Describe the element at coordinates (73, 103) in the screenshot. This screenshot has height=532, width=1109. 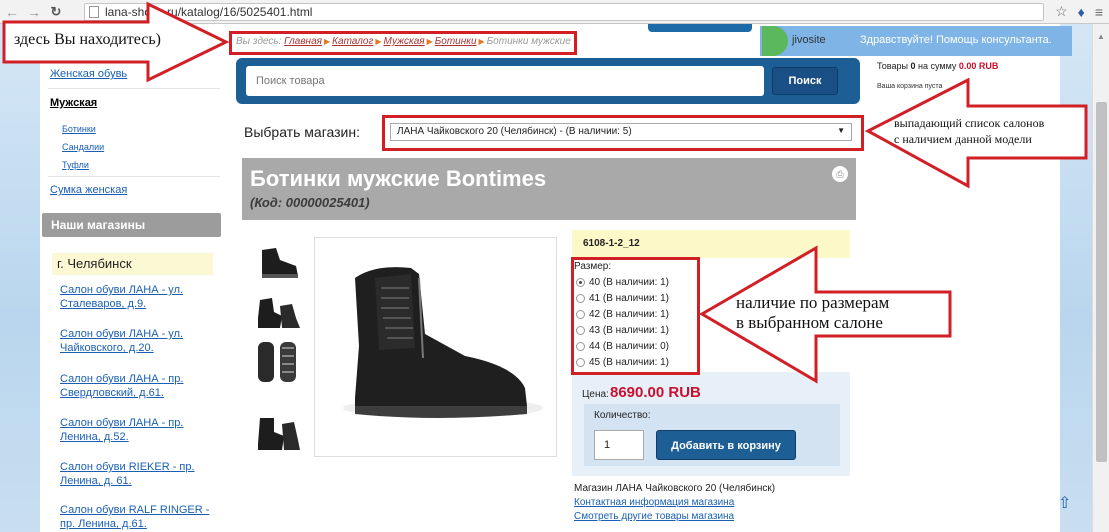
I see `sidebar-item-men: Мужская` at that location.